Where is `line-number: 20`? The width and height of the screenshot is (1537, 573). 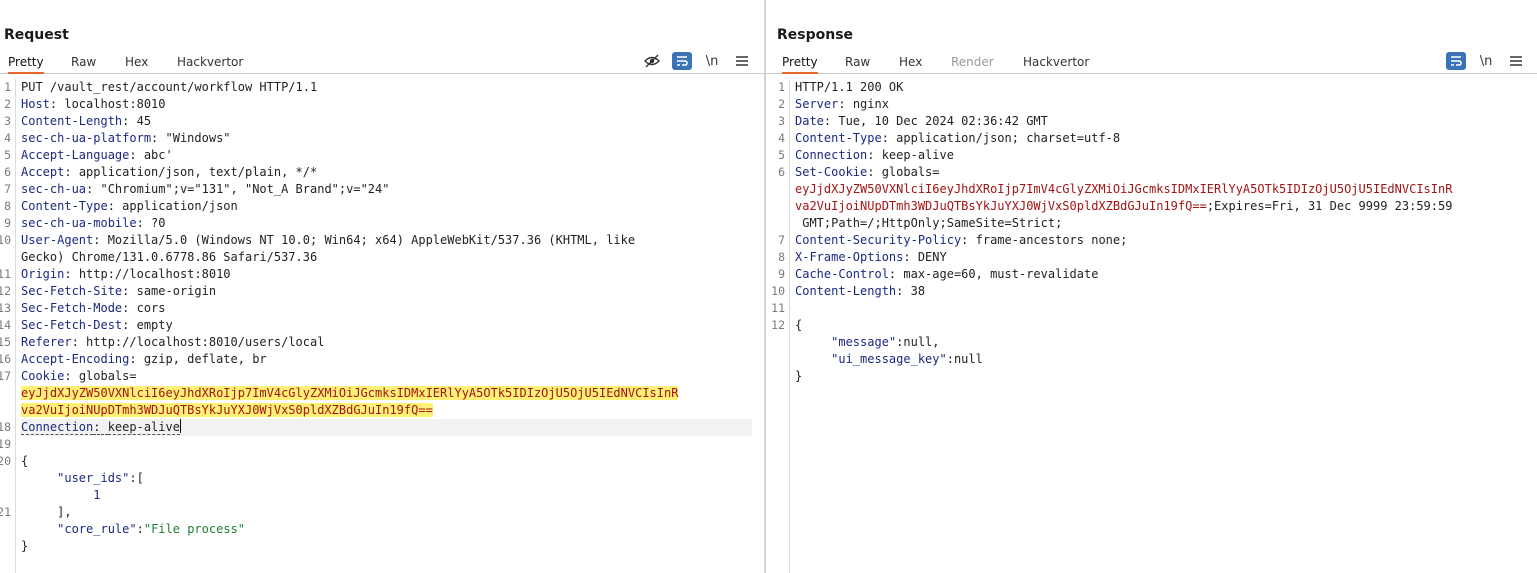
line-number: 20 is located at coordinates (5, 461).